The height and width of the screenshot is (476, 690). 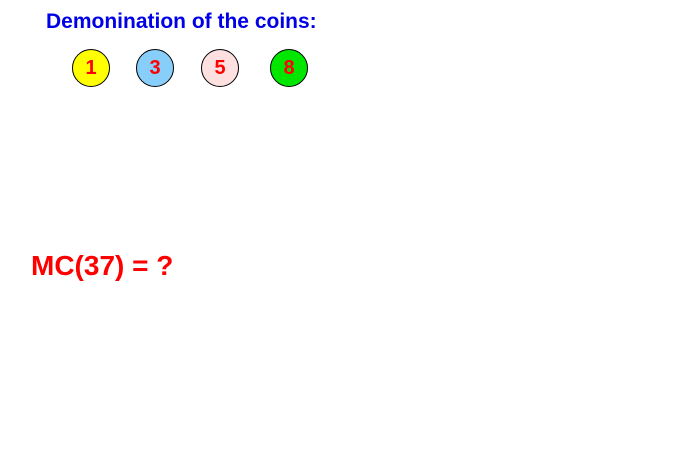 I want to click on coin-value: 8, so click(x=289, y=68).